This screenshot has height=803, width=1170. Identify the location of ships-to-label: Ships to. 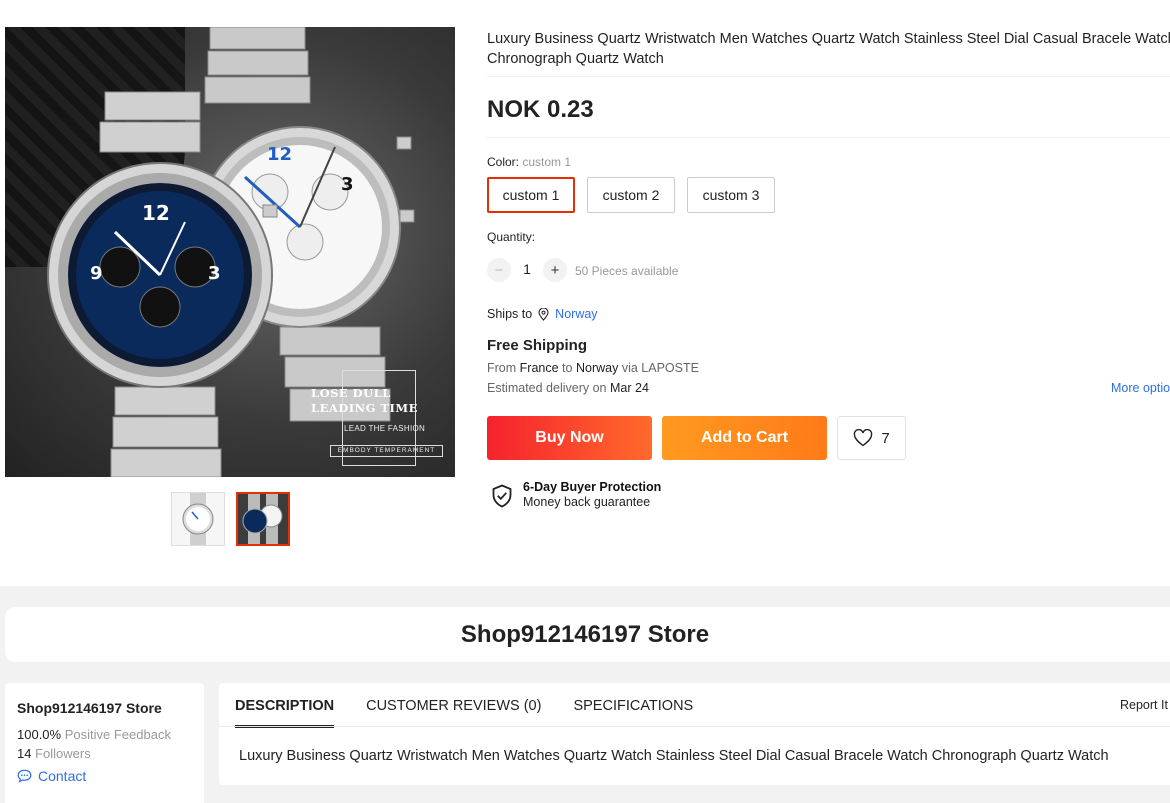
(510, 314).